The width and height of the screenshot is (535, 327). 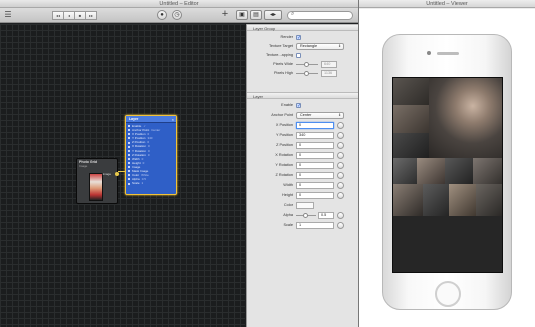 I want to click on z-position-label: Z Position, so click(x=284, y=145).